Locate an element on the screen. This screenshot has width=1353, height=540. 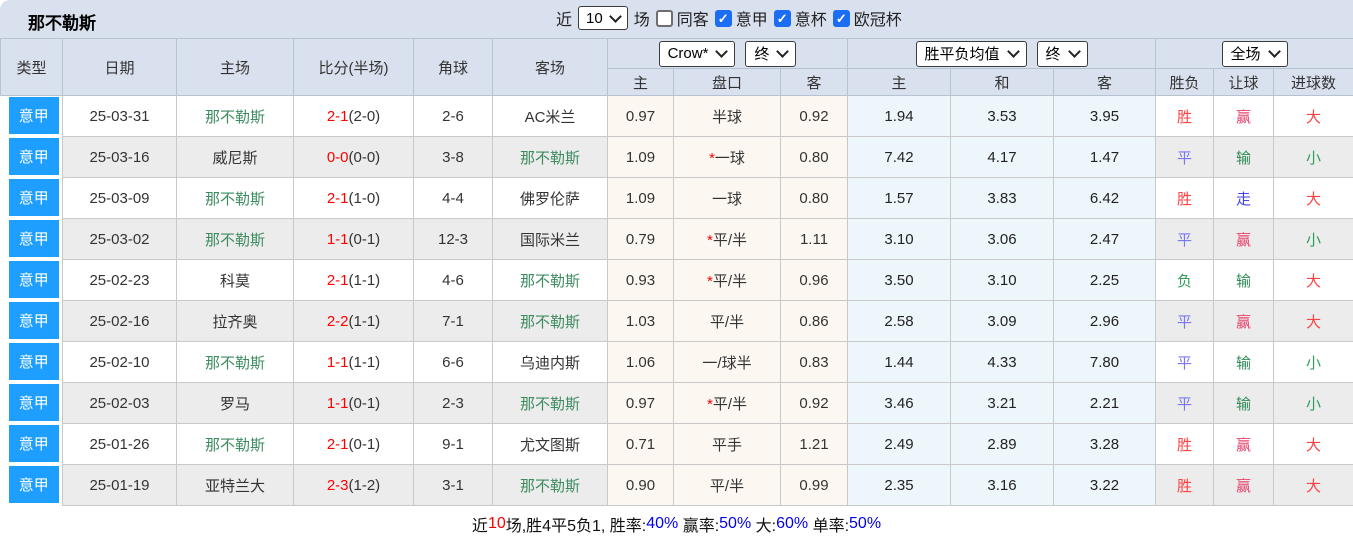
avg-time-value: 终 is located at coordinates (1053, 54).